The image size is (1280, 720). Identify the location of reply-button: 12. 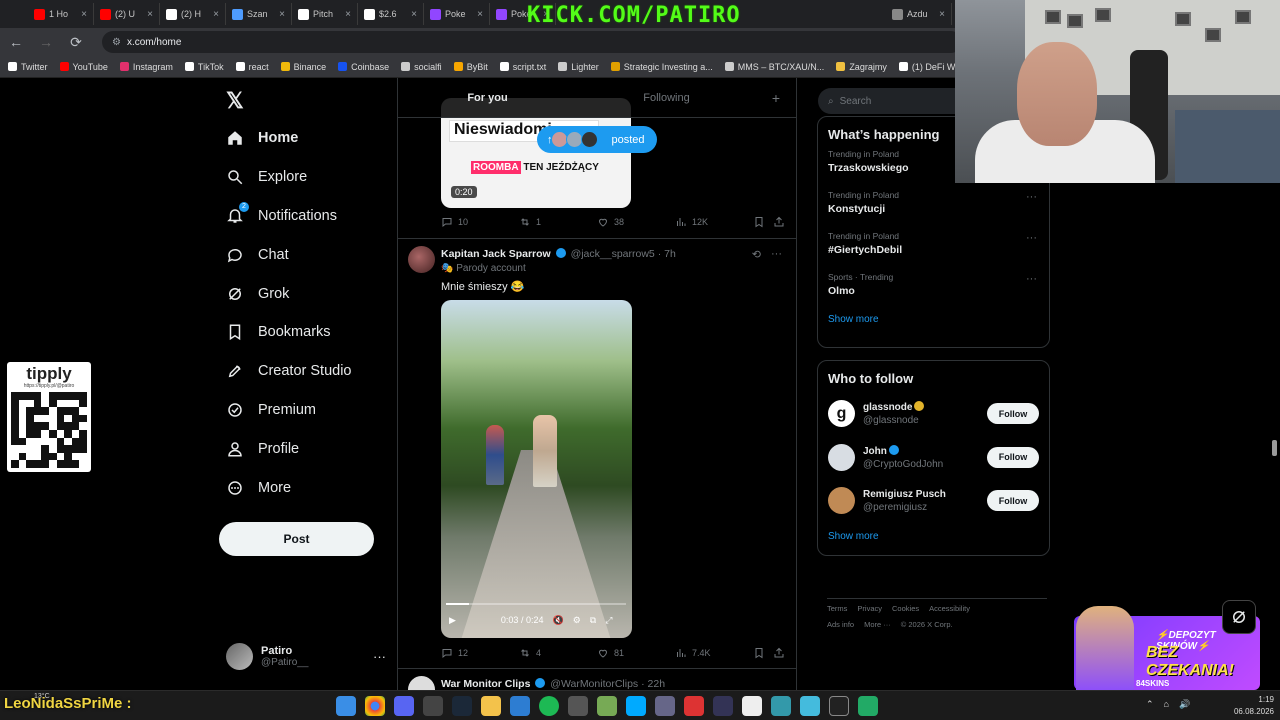
(480, 653).